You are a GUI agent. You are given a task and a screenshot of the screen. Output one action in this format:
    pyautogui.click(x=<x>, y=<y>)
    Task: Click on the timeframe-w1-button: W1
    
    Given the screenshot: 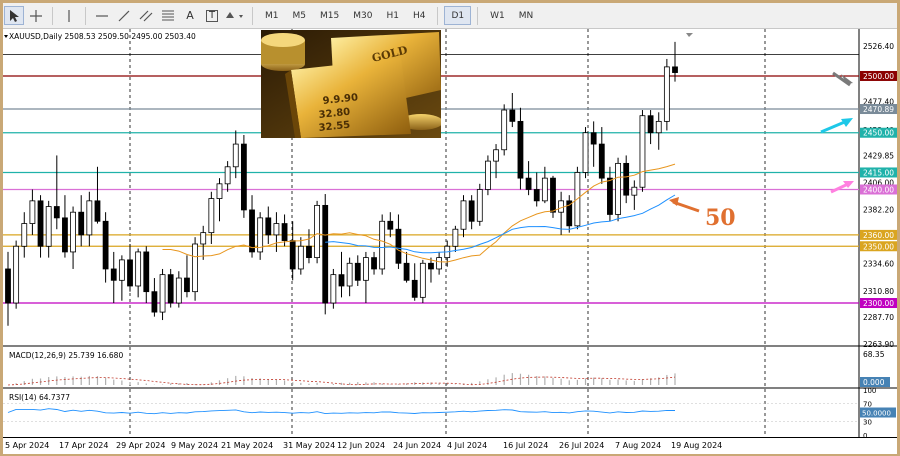 What is the action you would take?
    pyautogui.click(x=497, y=15)
    